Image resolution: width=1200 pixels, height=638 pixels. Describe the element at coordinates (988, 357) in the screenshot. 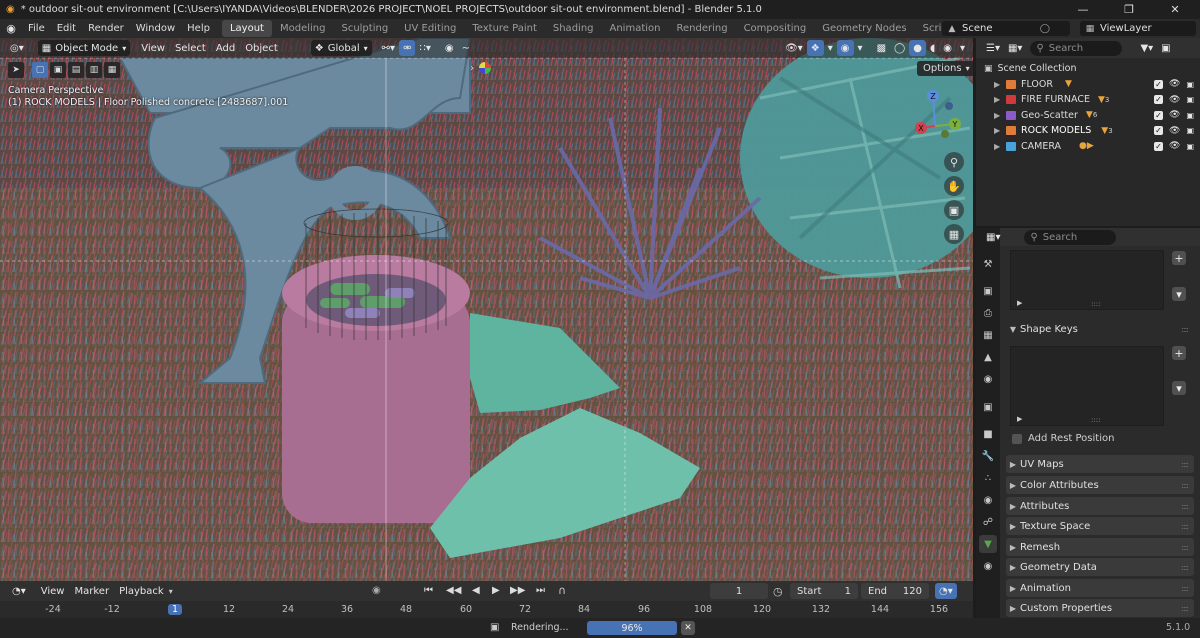

I see `scene-tab-icon: ▲` at that location.